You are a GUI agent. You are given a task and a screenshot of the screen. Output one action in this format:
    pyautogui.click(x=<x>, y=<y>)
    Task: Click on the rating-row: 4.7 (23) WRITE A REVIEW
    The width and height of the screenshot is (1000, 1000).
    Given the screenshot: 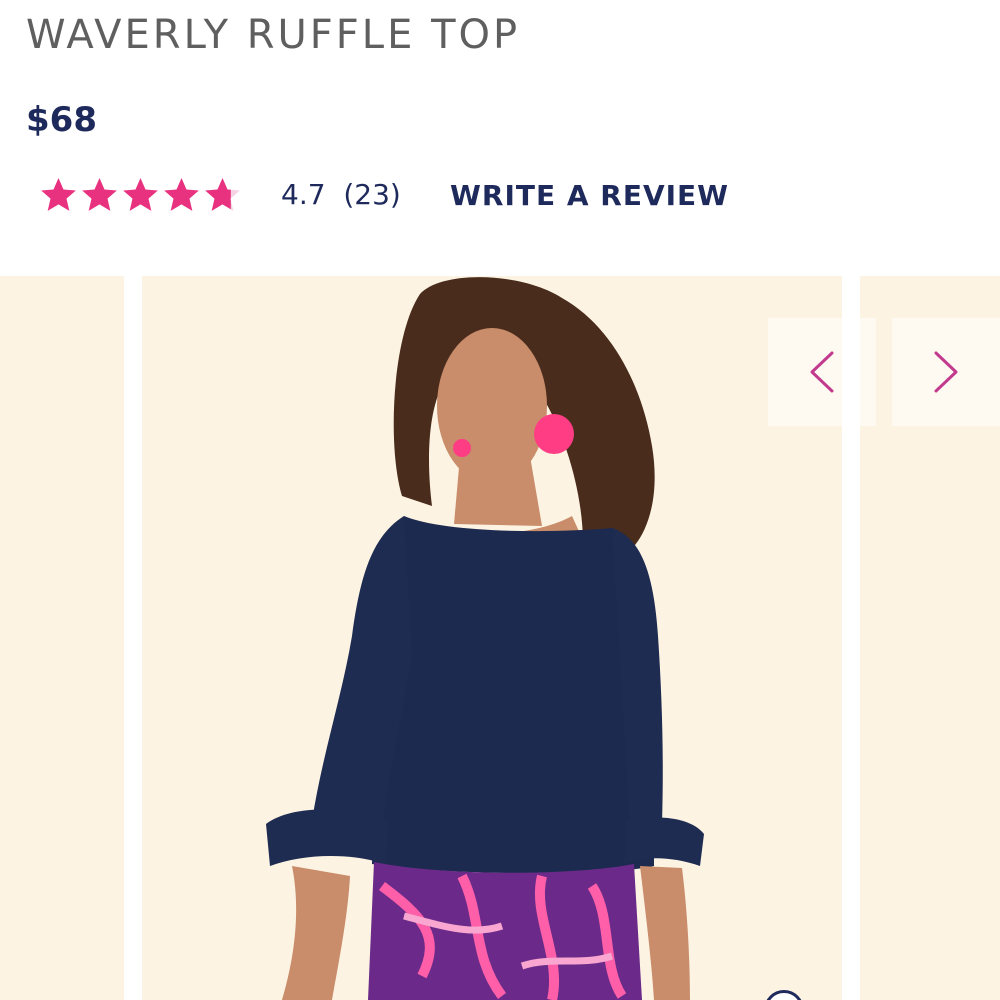 What is the action you would take?
    pyautogui.click(x=398, y=195)
    